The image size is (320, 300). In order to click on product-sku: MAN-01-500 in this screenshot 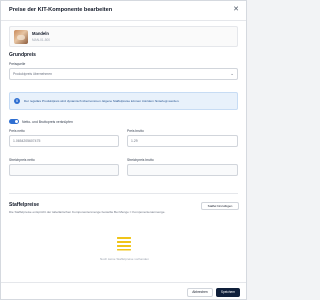, I will do `click(41, 40)`.